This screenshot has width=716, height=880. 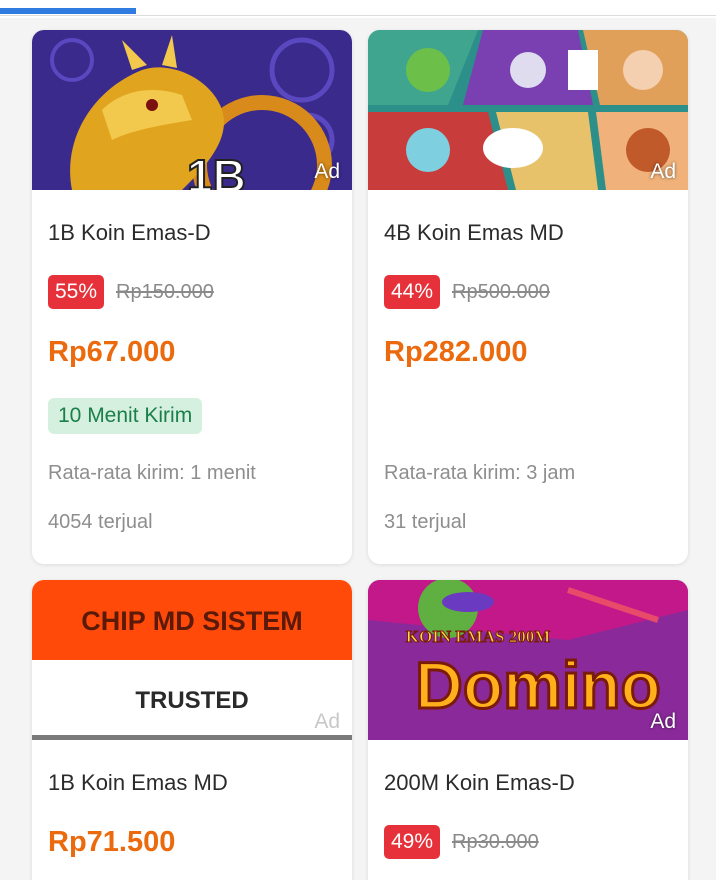 What do you see at coordinates (495, 842) in the screenshot?
I see `original-price: Rp30.000` at bounding box center [495, 842].